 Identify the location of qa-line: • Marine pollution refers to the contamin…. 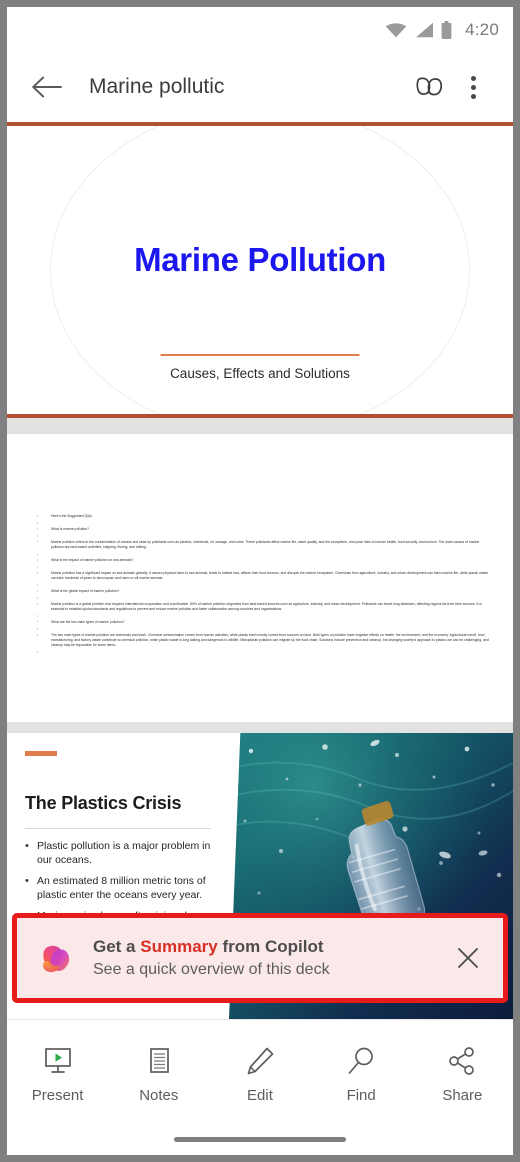
(264, 545).